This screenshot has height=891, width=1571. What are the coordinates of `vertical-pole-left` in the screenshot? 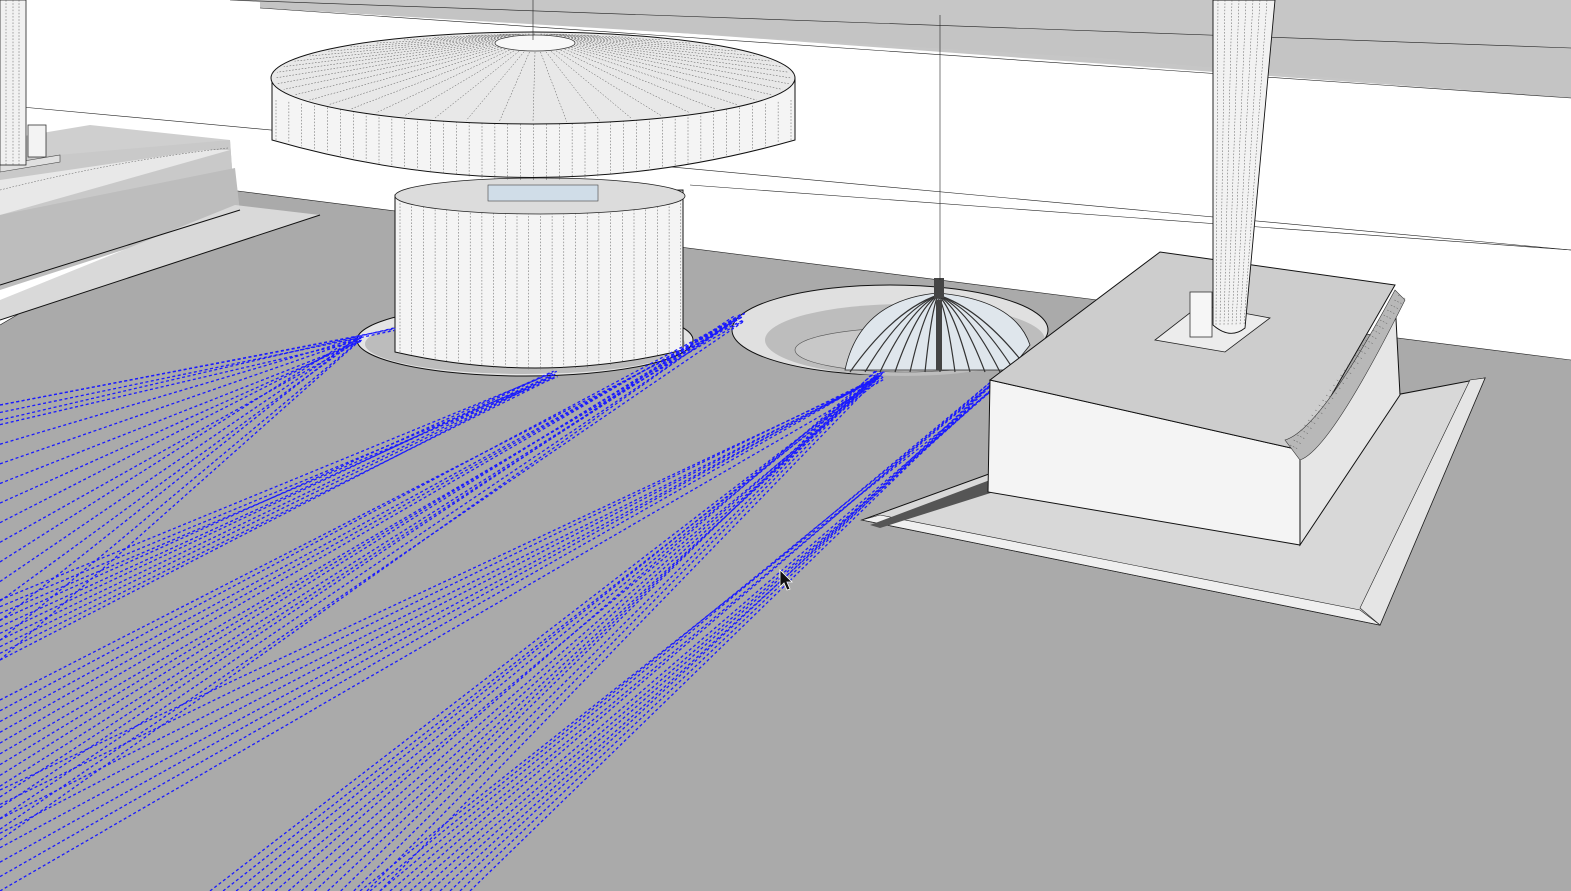 It's located at (13, 82).